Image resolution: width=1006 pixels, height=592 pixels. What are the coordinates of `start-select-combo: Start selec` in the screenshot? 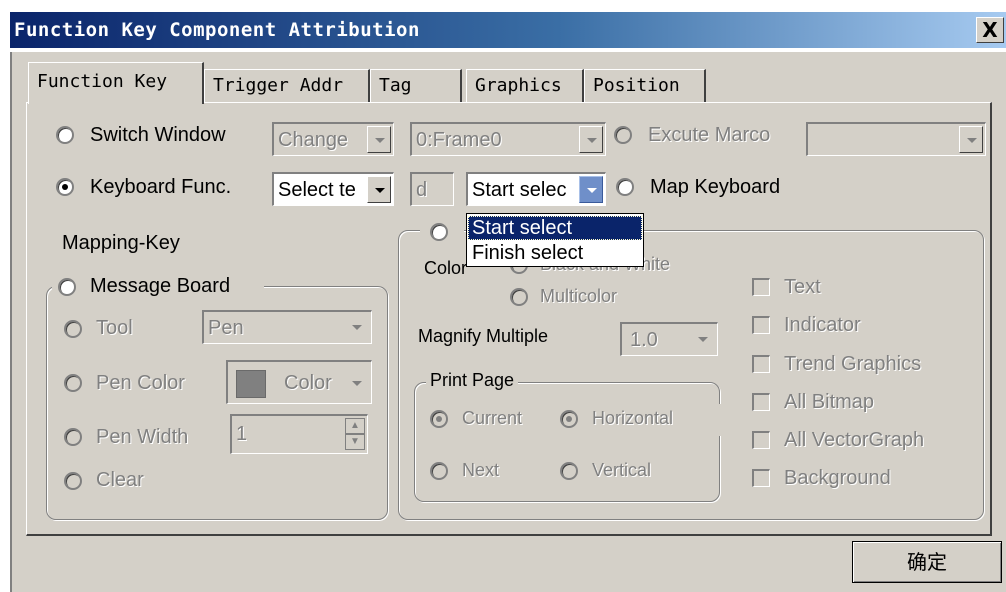 It's located at (536, 189).